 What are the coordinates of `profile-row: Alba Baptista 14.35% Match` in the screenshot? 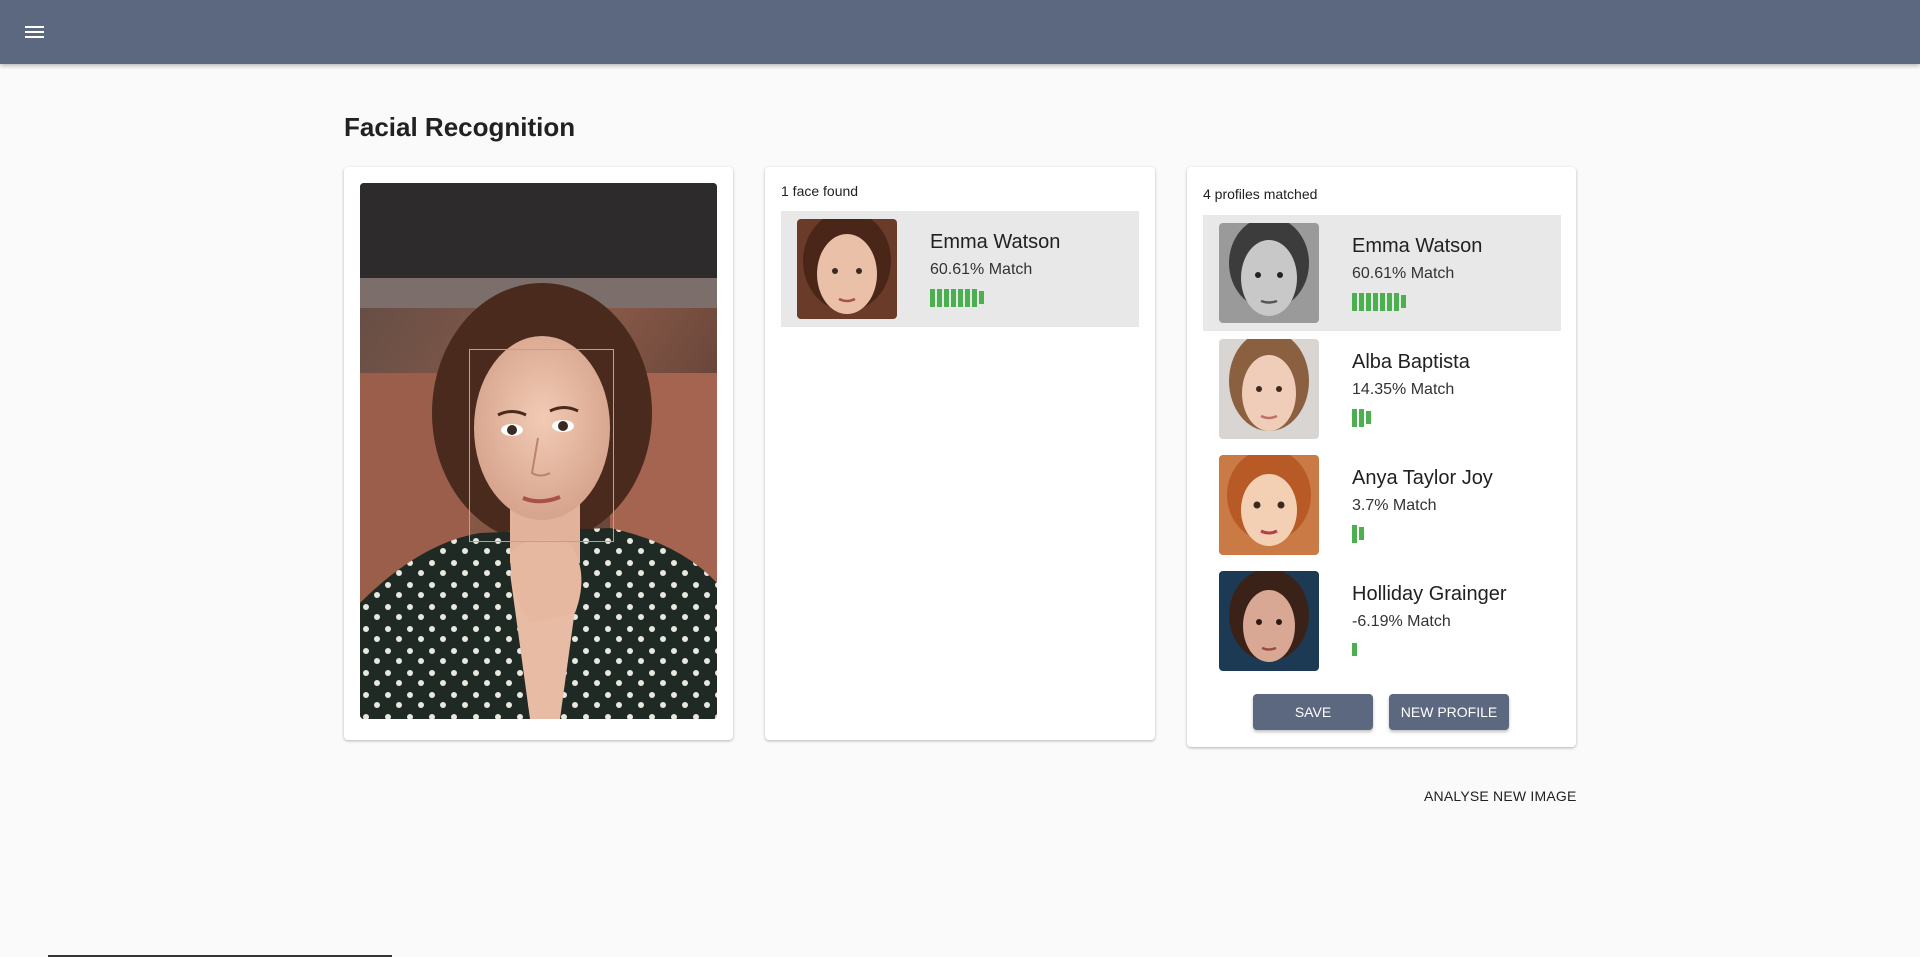 It's located at (1382, 389).